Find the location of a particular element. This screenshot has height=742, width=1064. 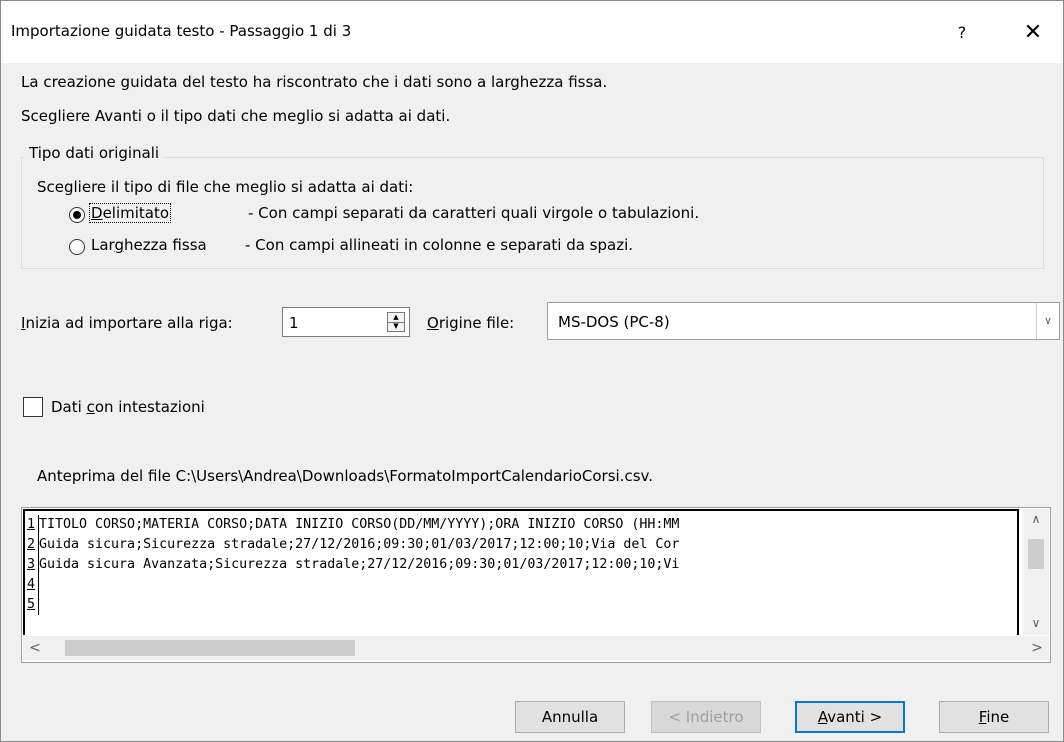

scroll-right-icon: > is located at coordinates (1037, 648).